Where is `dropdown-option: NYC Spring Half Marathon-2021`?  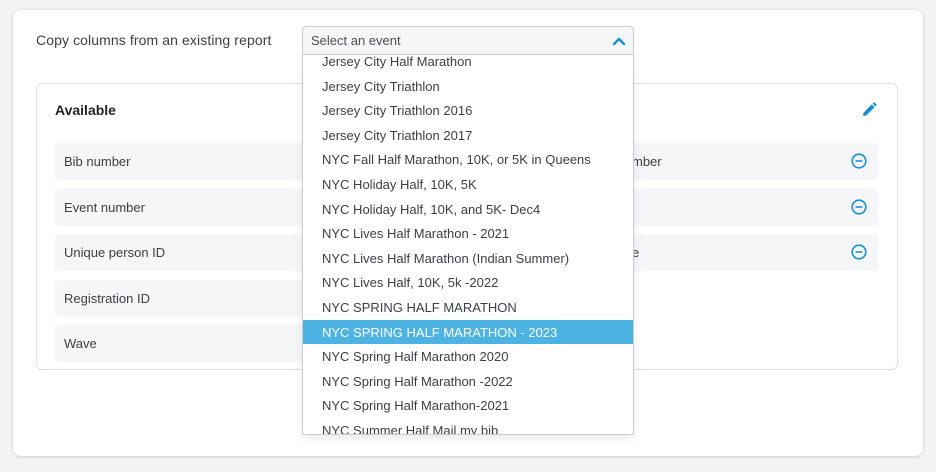
dropdown-option: NYC Spring Half Marathon-2021 is located at coordinates (468, 405).